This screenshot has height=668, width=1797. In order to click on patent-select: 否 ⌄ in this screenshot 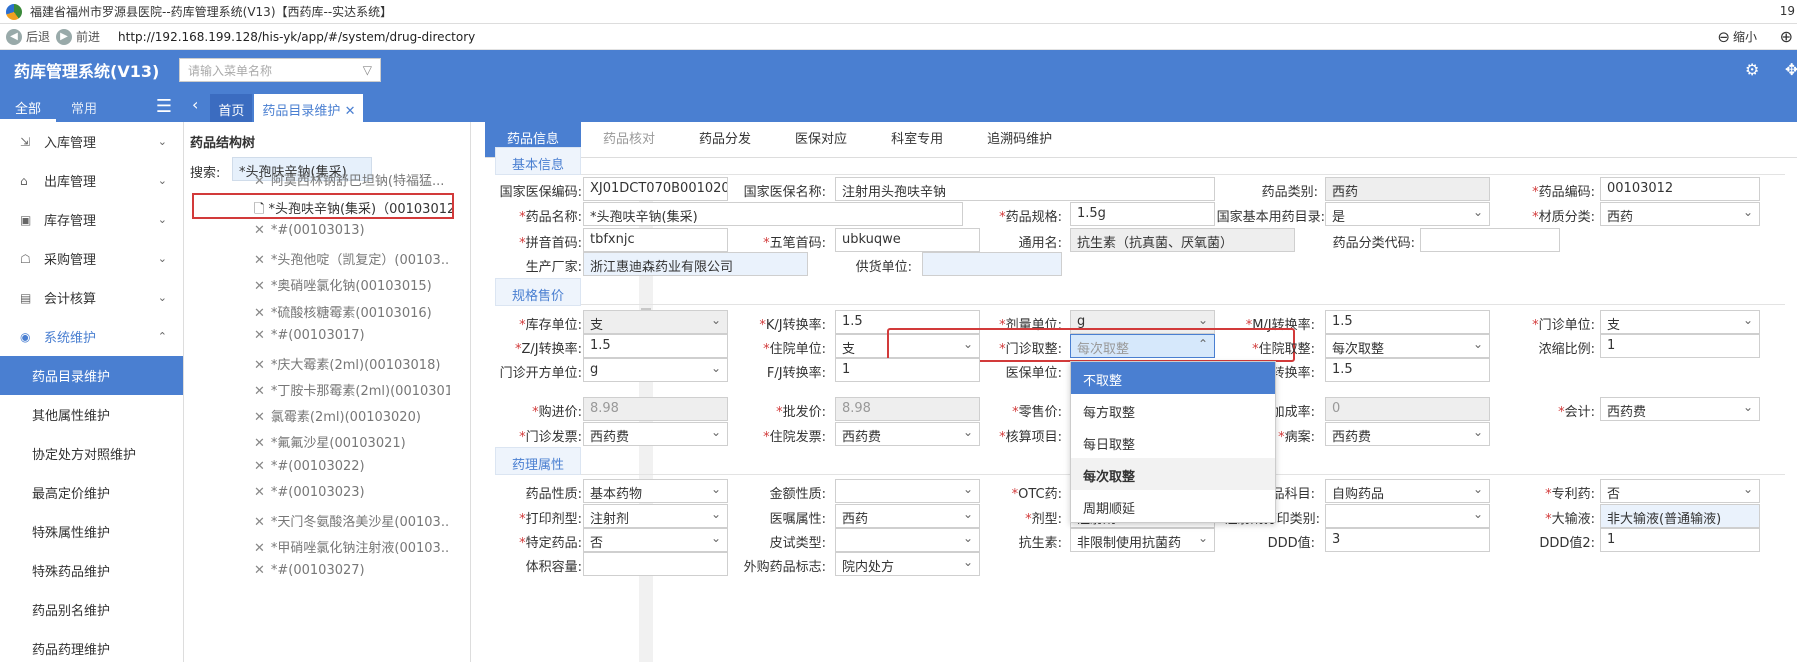, I will do `click(1680, 491)`.